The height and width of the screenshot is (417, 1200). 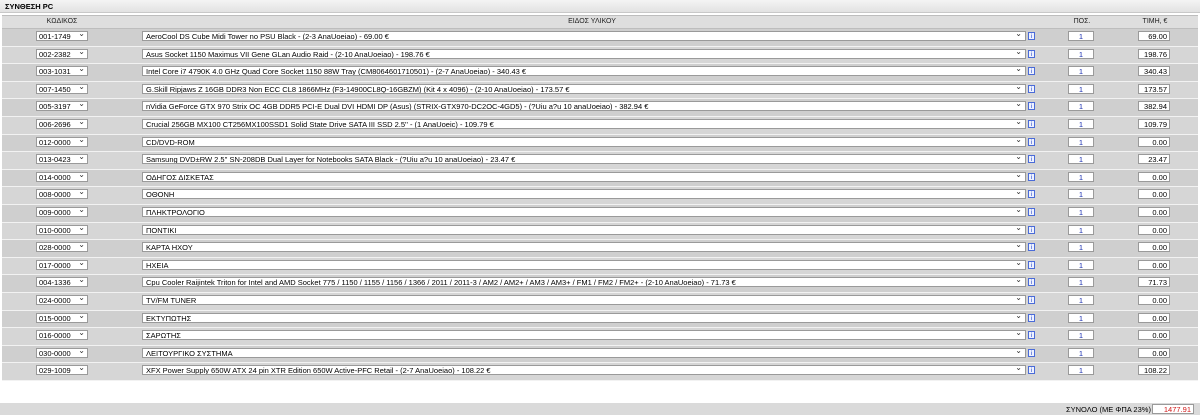 I want to click on code-select: 009-0000, so click(x=62, y=211).